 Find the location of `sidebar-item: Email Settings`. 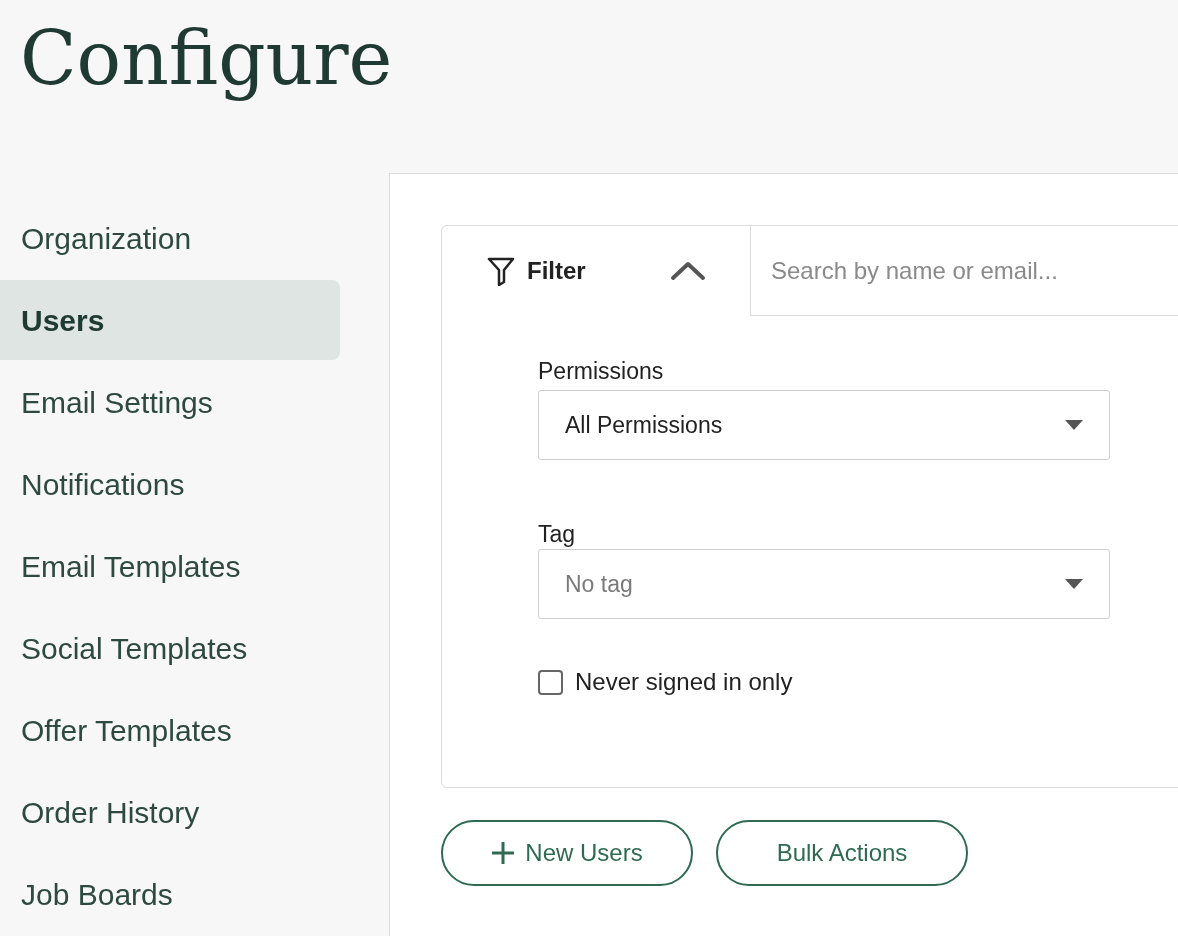

sidebar-item: Email Settings is located at coordinates (170, 402).